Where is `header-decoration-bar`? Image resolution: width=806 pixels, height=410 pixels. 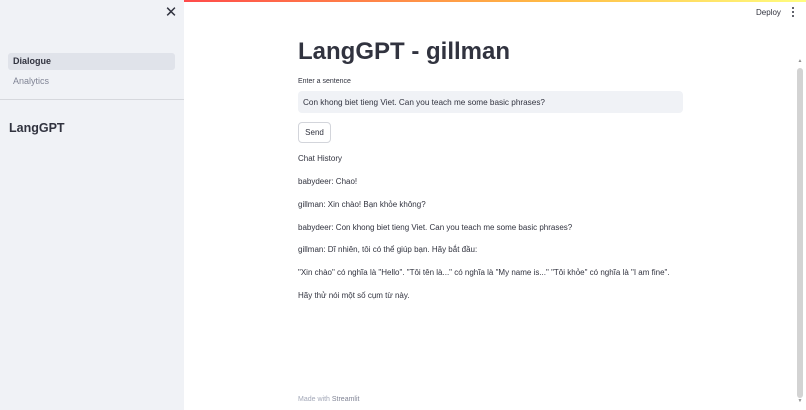
header-decoration-bar is located at coordinates (495, 1).